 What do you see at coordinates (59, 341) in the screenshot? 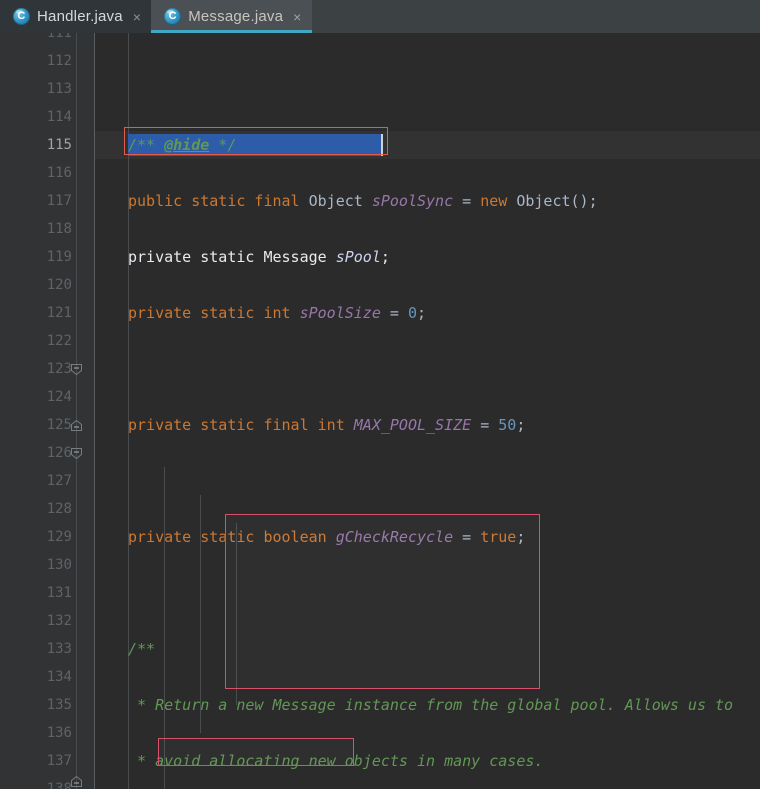
I see `line-number: 122` at bounding box center [59, 341].